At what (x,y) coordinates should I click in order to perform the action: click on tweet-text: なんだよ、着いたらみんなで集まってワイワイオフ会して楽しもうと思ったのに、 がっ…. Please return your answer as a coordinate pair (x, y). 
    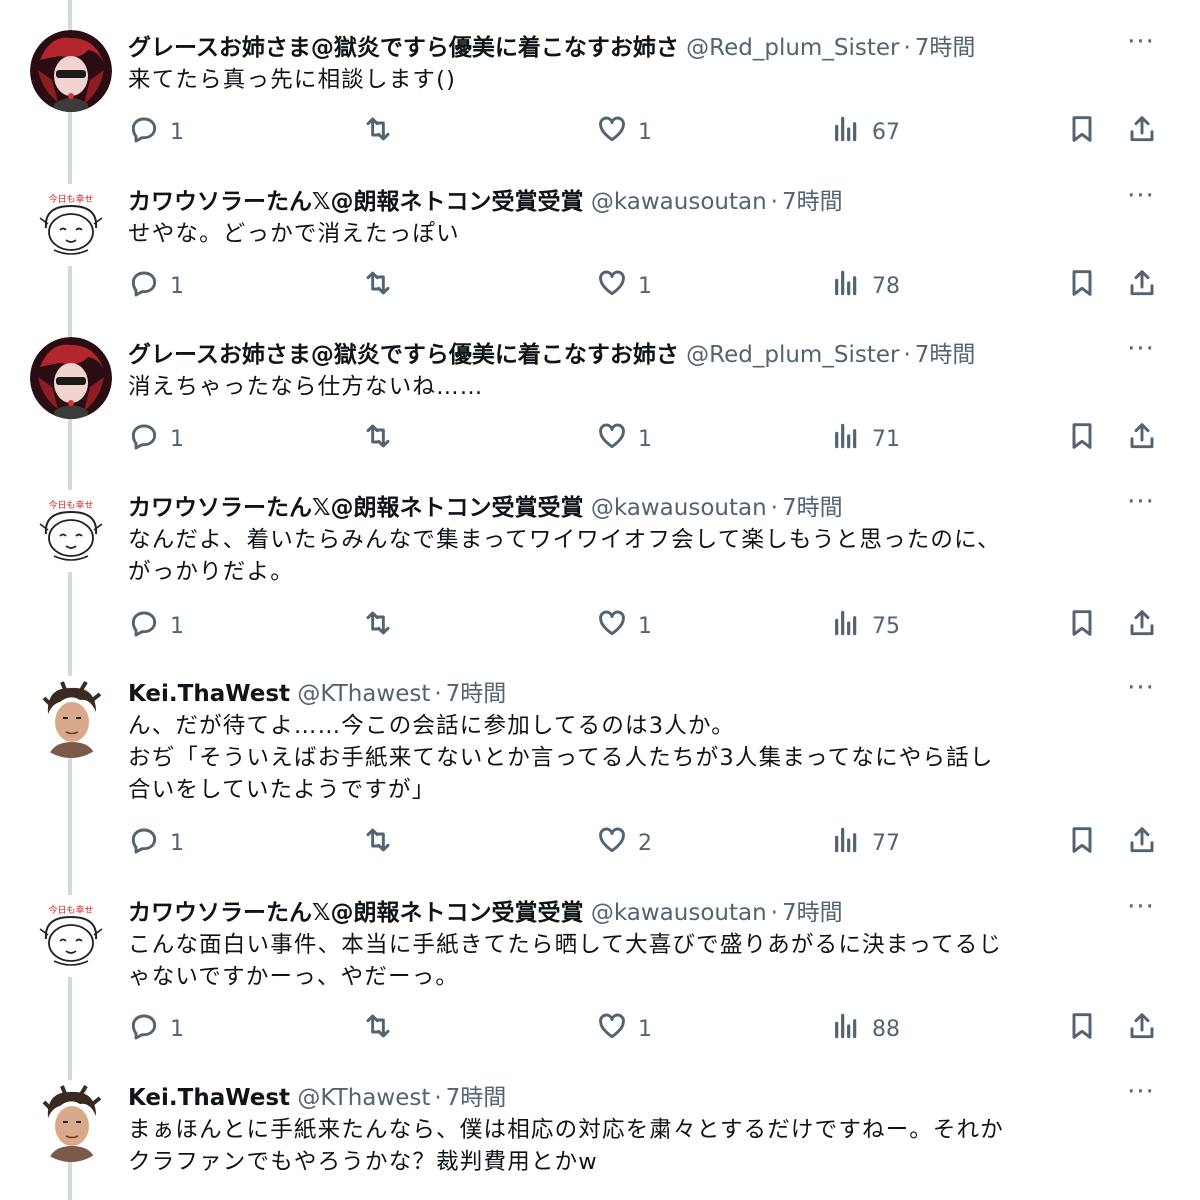
    Looking at the image, I should click on (564, 556).